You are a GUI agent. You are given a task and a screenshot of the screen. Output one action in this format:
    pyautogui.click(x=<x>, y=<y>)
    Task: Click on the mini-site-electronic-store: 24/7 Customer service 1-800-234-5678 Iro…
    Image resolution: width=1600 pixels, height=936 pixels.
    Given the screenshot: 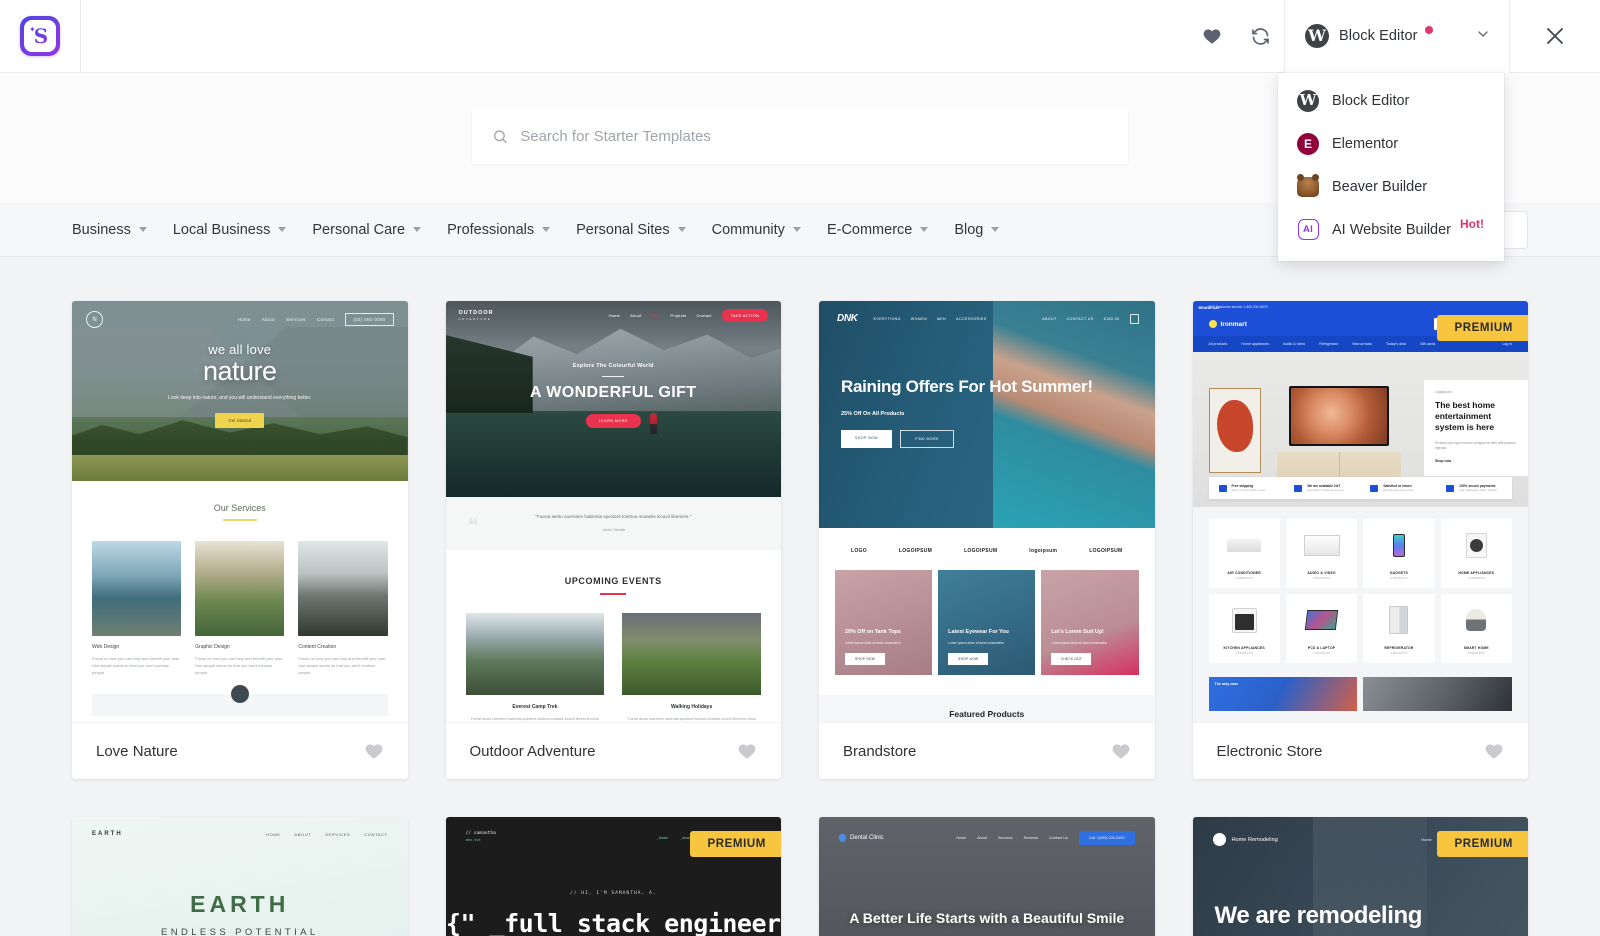 What is the action you would take?
    pyautogui.click(x=1360, y=511)
    